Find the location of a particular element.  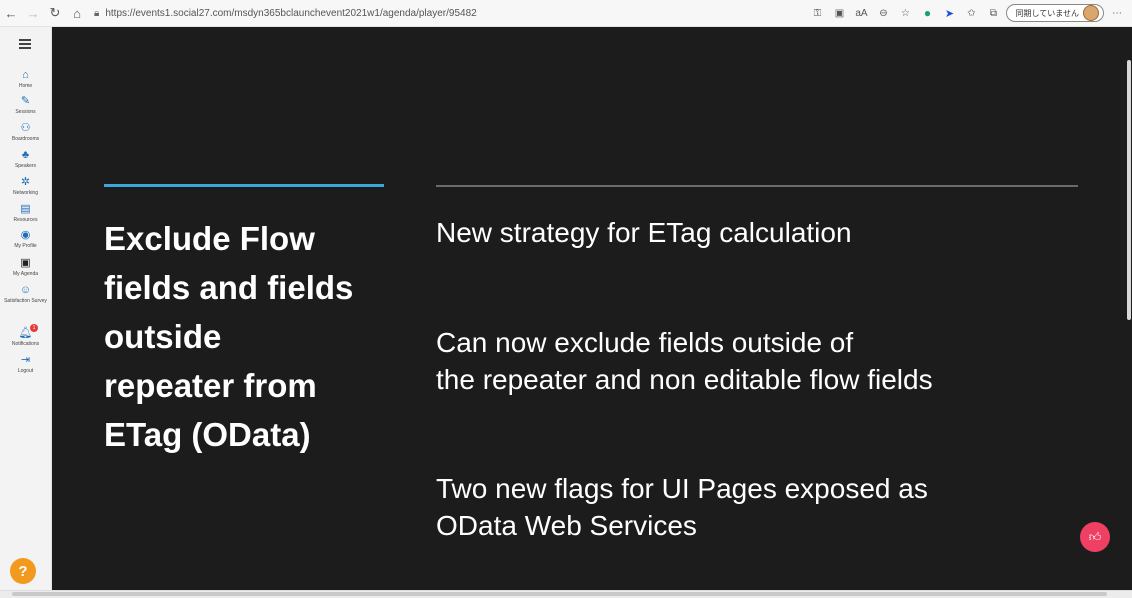

sidebar-item-sessions: ✎ Sessions is located at coordinates (25, 105).